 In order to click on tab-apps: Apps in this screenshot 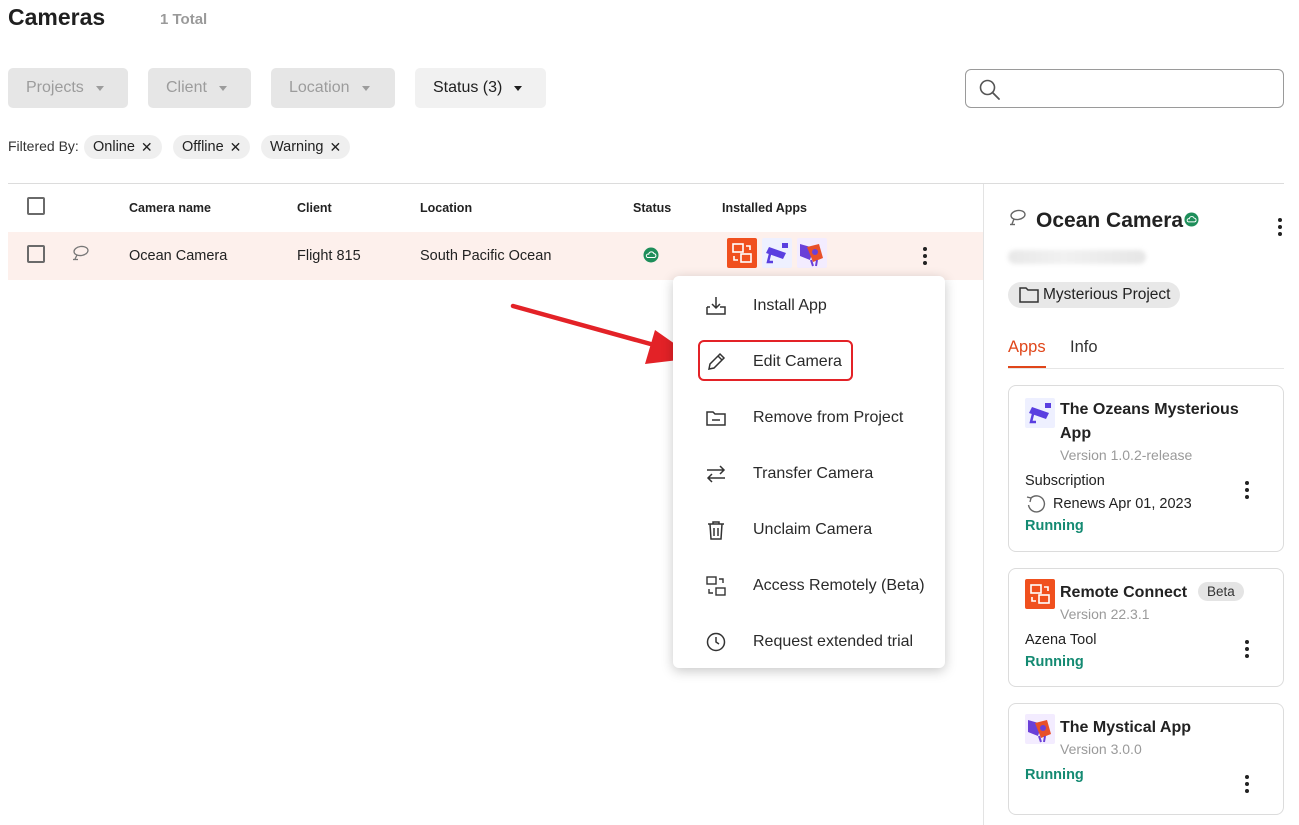, I will do `click(1027, 347)`.